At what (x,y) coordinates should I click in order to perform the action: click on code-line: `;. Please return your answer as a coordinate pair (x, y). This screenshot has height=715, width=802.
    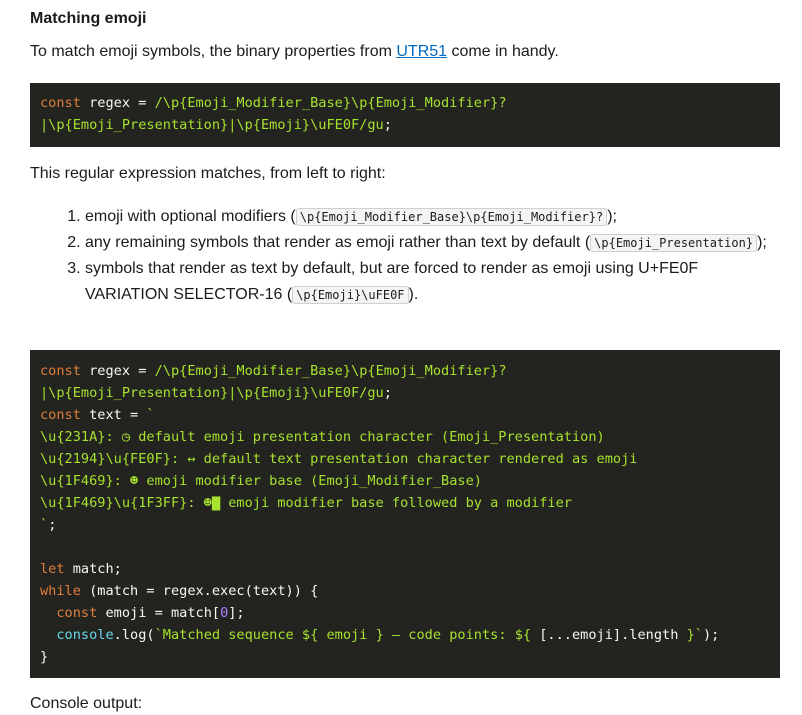
    Looking at the image, I should click on (48, 525).